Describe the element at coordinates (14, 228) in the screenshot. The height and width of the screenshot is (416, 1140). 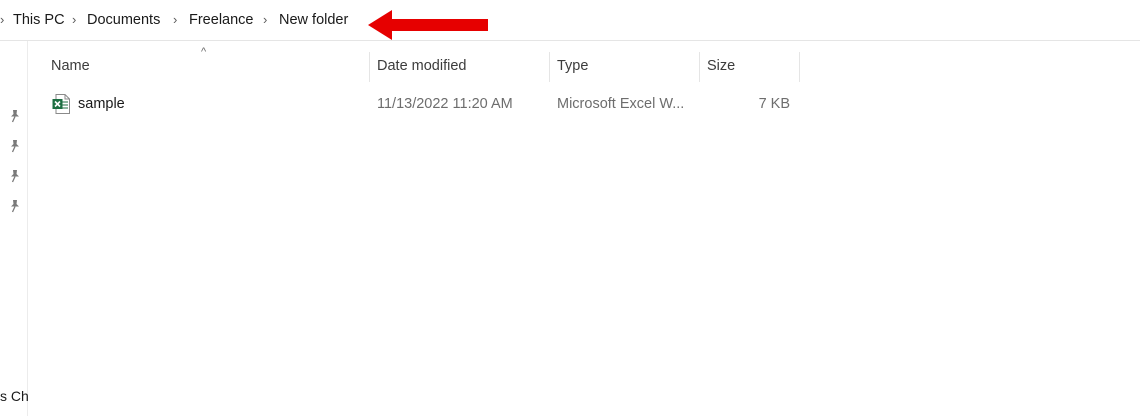
I see `navigation-pane` at that location.